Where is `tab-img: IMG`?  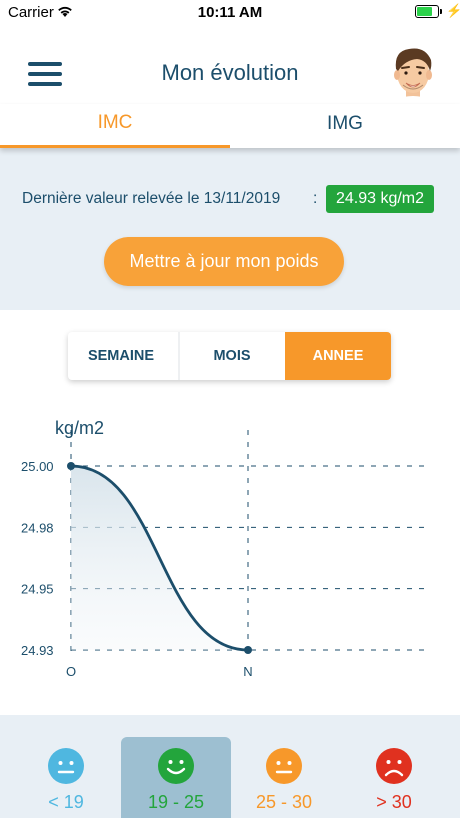
tab-img: IMG is located at coordinates (345, 126).